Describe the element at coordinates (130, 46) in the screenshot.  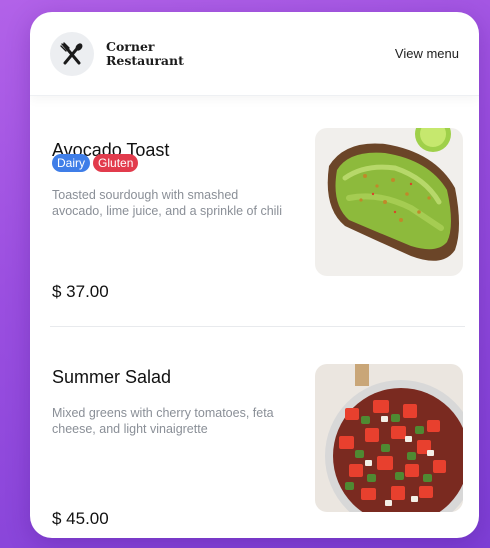
I see `brand-line-1: Corner` at that location.